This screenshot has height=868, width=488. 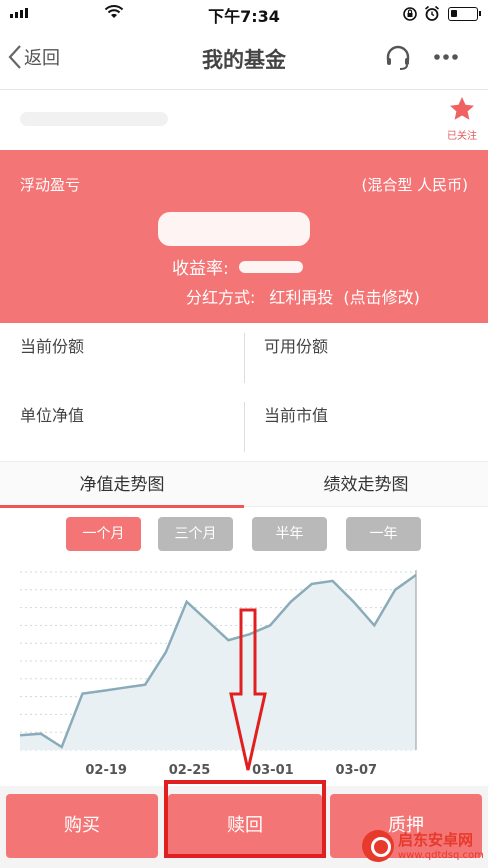 I want to click on yield-row: 收益率:, so click(x=237, y=266).